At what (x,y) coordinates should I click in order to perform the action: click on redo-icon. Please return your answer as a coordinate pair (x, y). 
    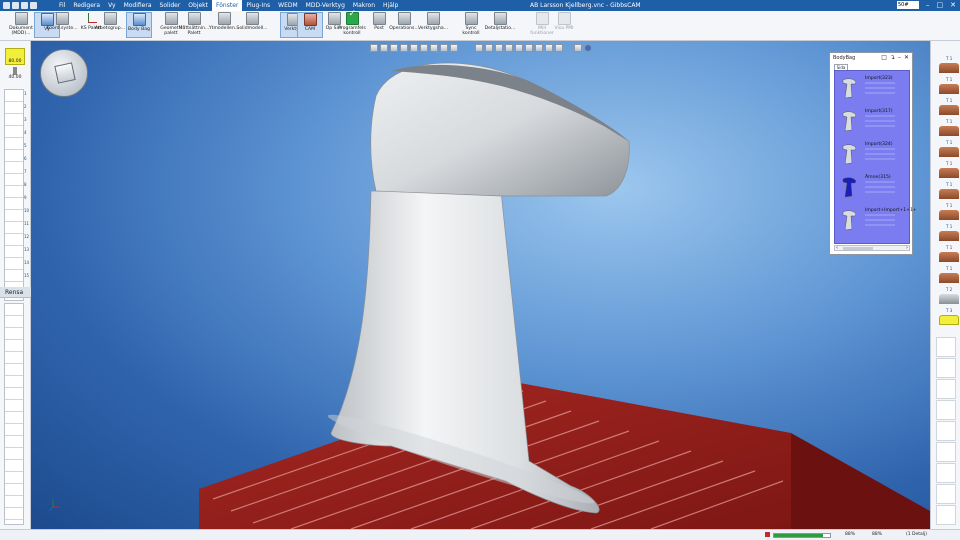
    Looking at the image, I should click on (24, 5).